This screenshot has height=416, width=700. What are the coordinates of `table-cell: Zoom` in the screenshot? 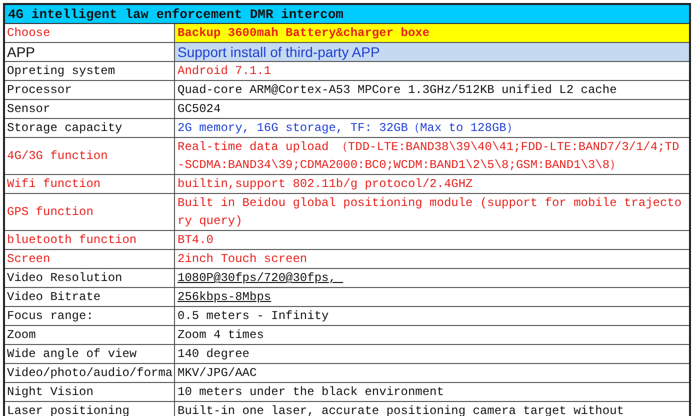 It's located at (89, 335).